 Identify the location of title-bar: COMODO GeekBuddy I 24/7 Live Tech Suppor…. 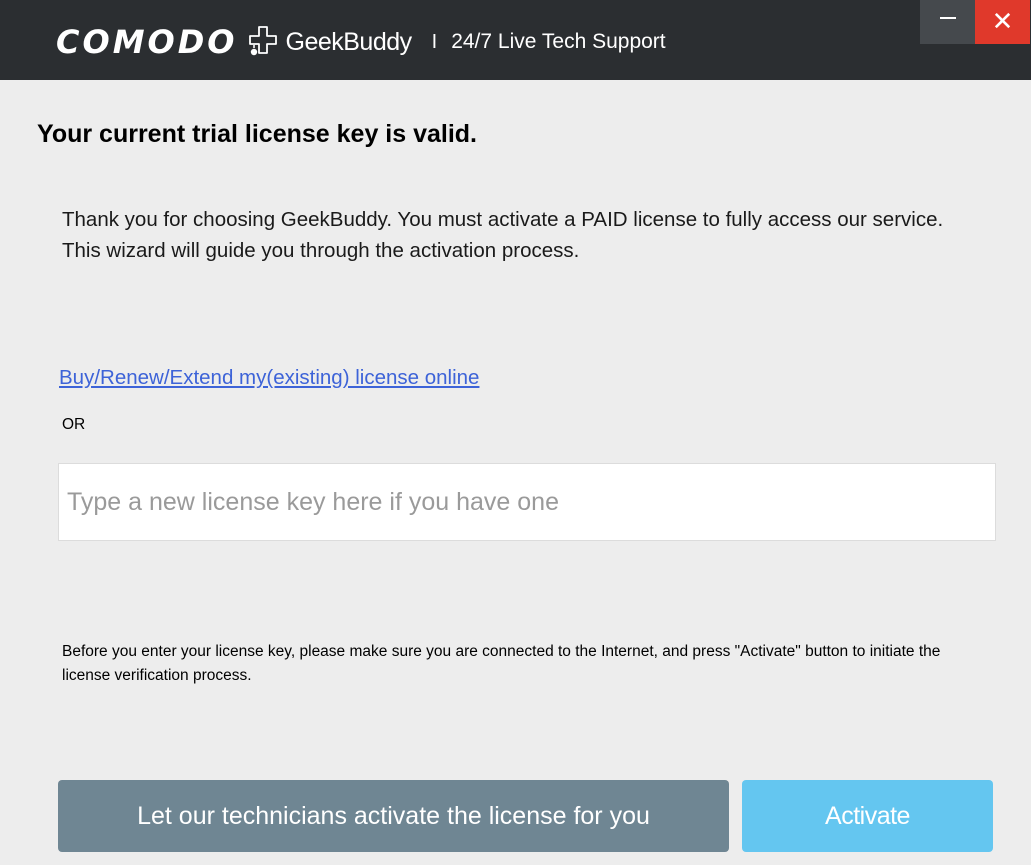
(515, 40).